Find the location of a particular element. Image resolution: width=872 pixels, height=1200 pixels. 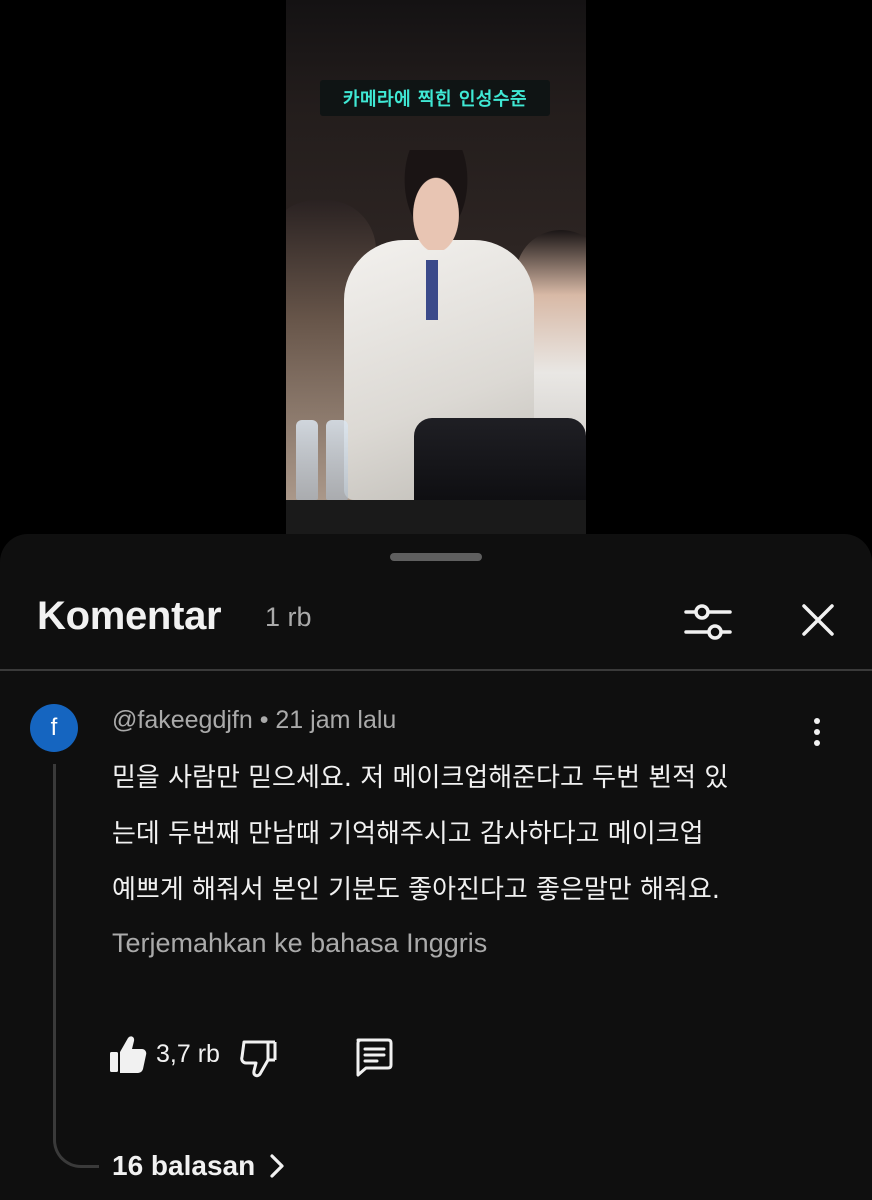

comment-meta: @fakeegdjfn • 21 jam lalu is located at coordinates (254, 720).